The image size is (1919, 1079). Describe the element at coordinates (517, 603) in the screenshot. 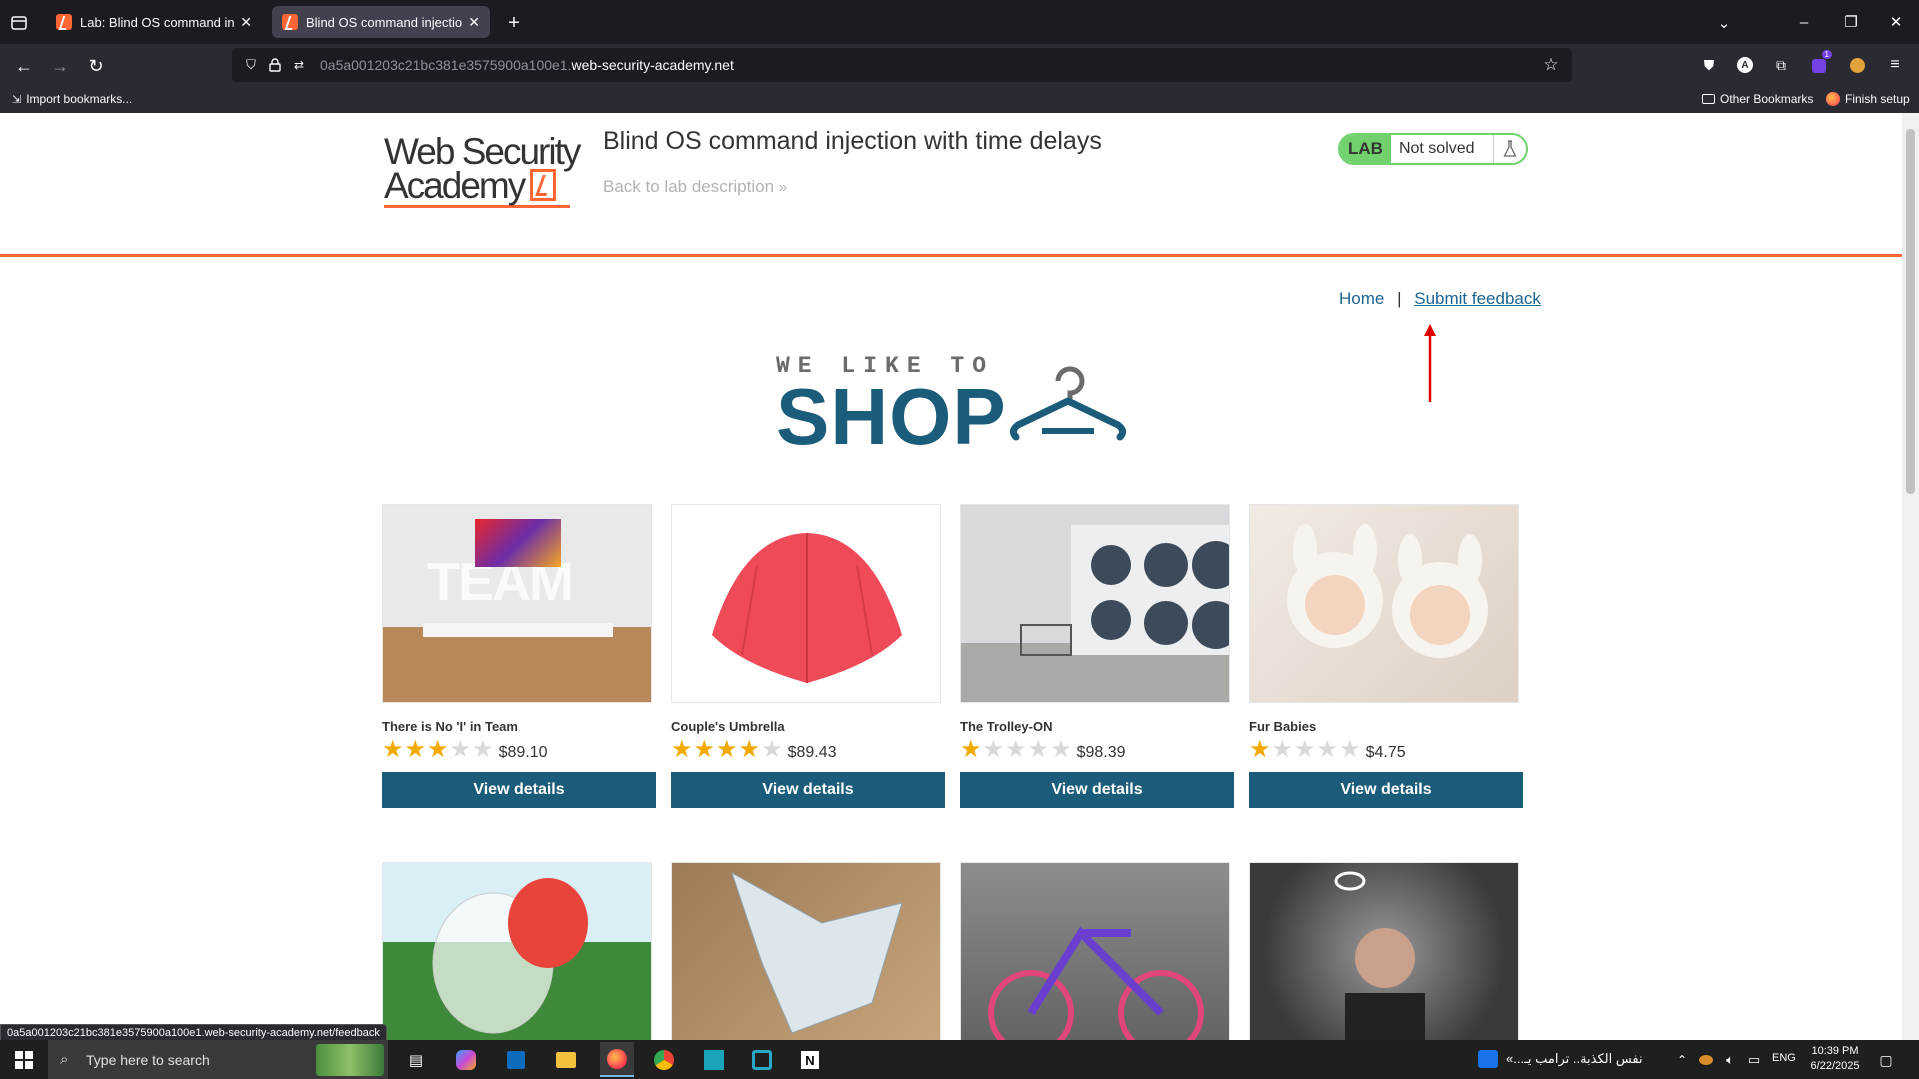

I see `product-image: TEAM` at that location.